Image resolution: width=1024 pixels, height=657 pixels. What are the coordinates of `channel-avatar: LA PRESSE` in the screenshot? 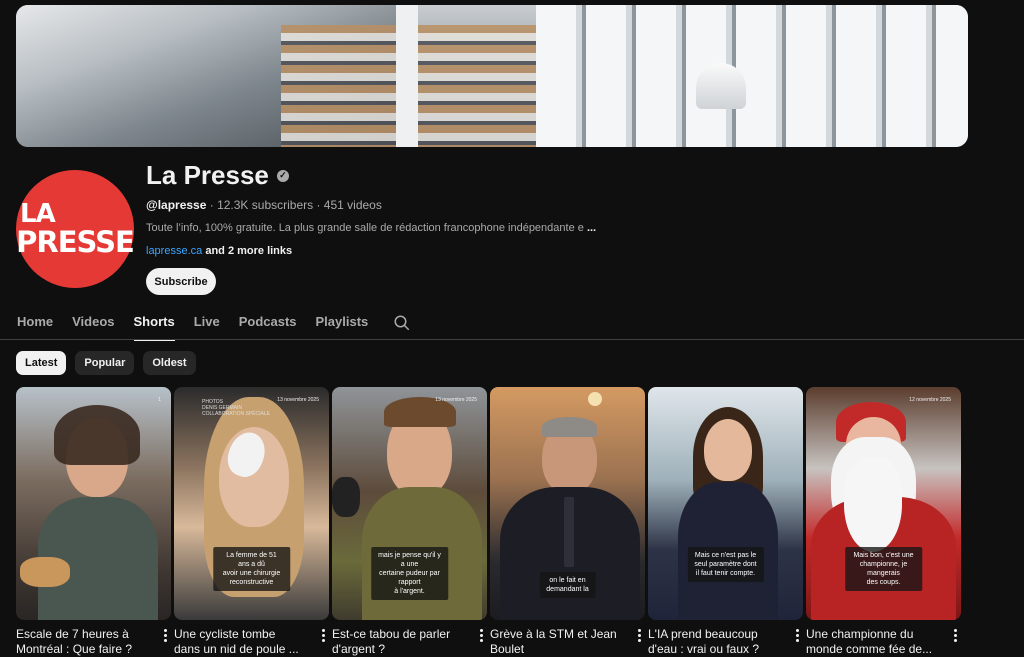 It's located at (75, 229).